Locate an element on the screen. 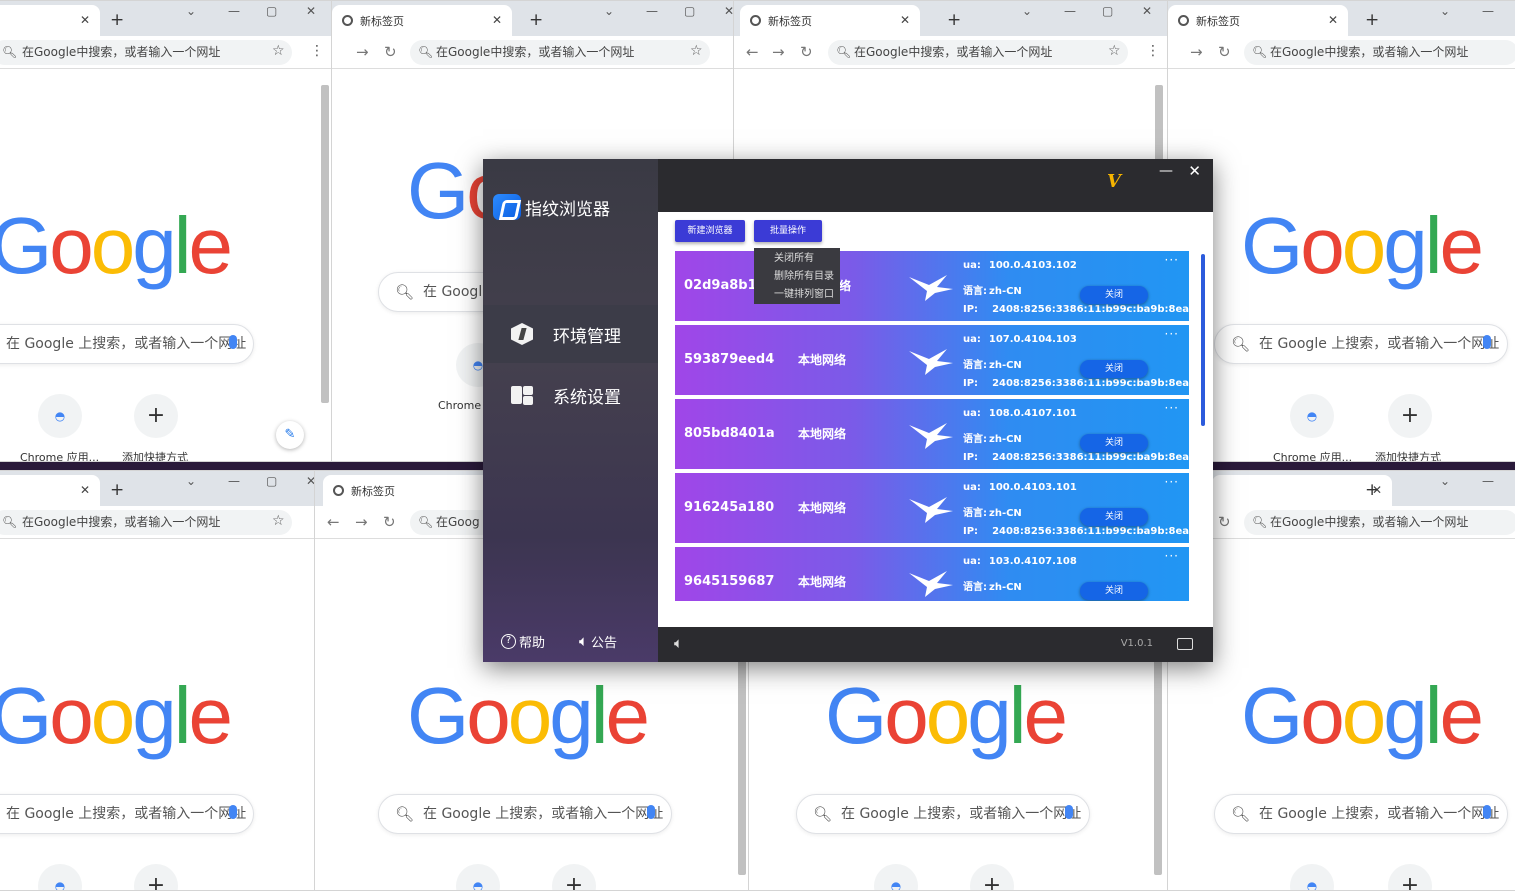  menu-item-close-all: 关闭所有 is located at coordinates (797, 259).